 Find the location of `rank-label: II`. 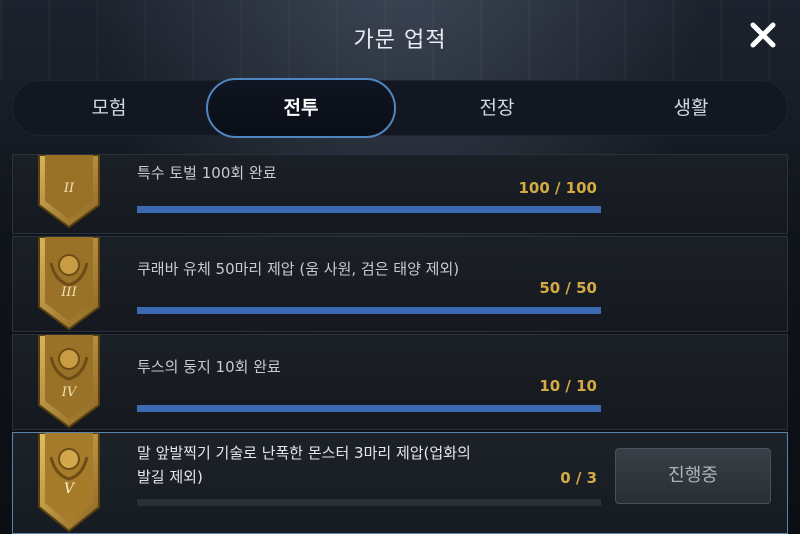

rank-label: II is located at coordinates (69, 188).